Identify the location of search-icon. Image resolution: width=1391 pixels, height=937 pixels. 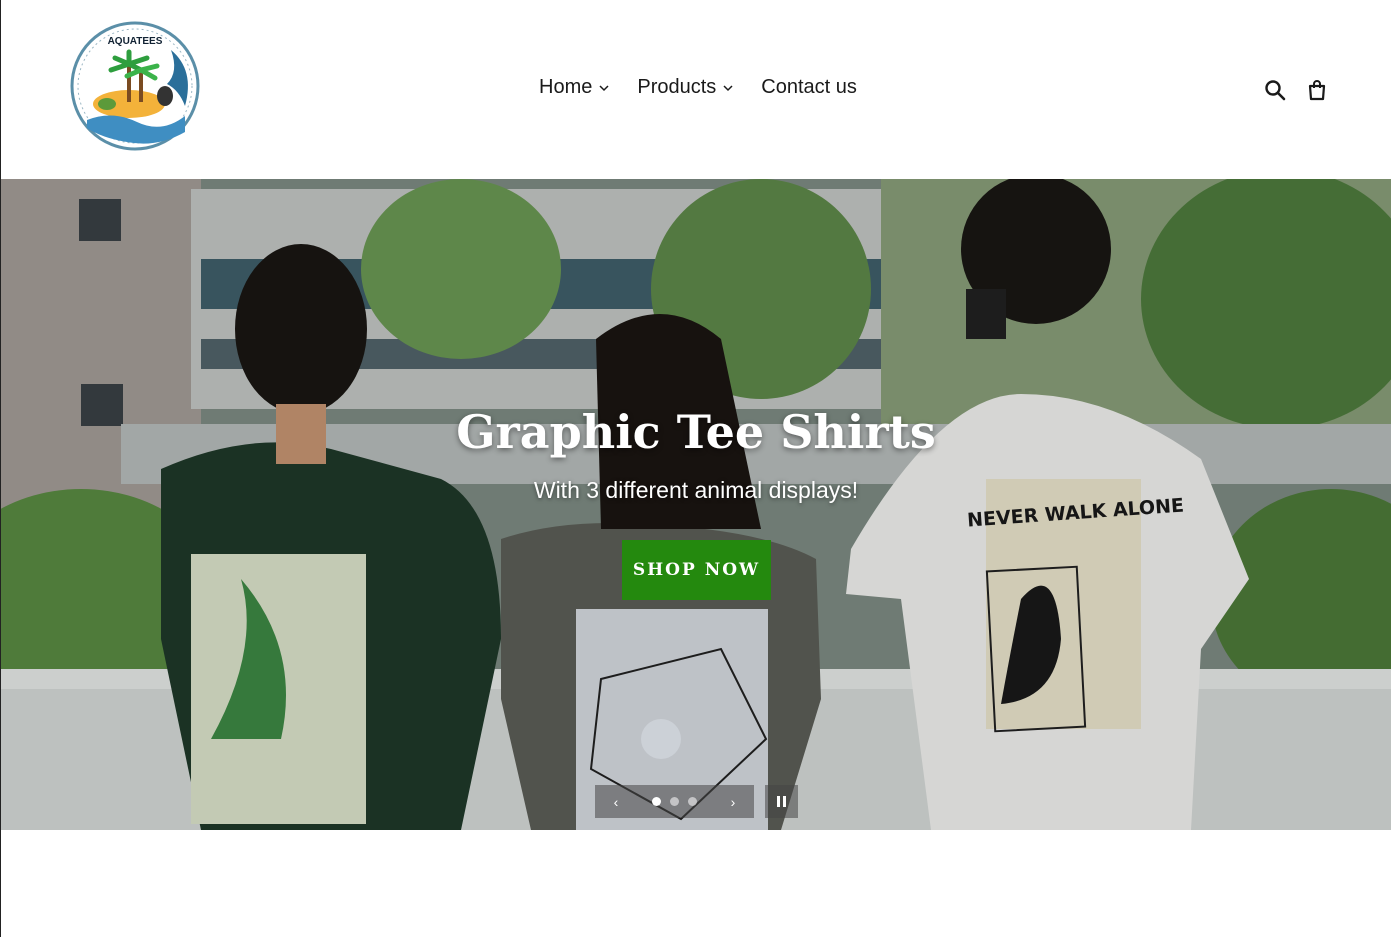
(1275, 90).